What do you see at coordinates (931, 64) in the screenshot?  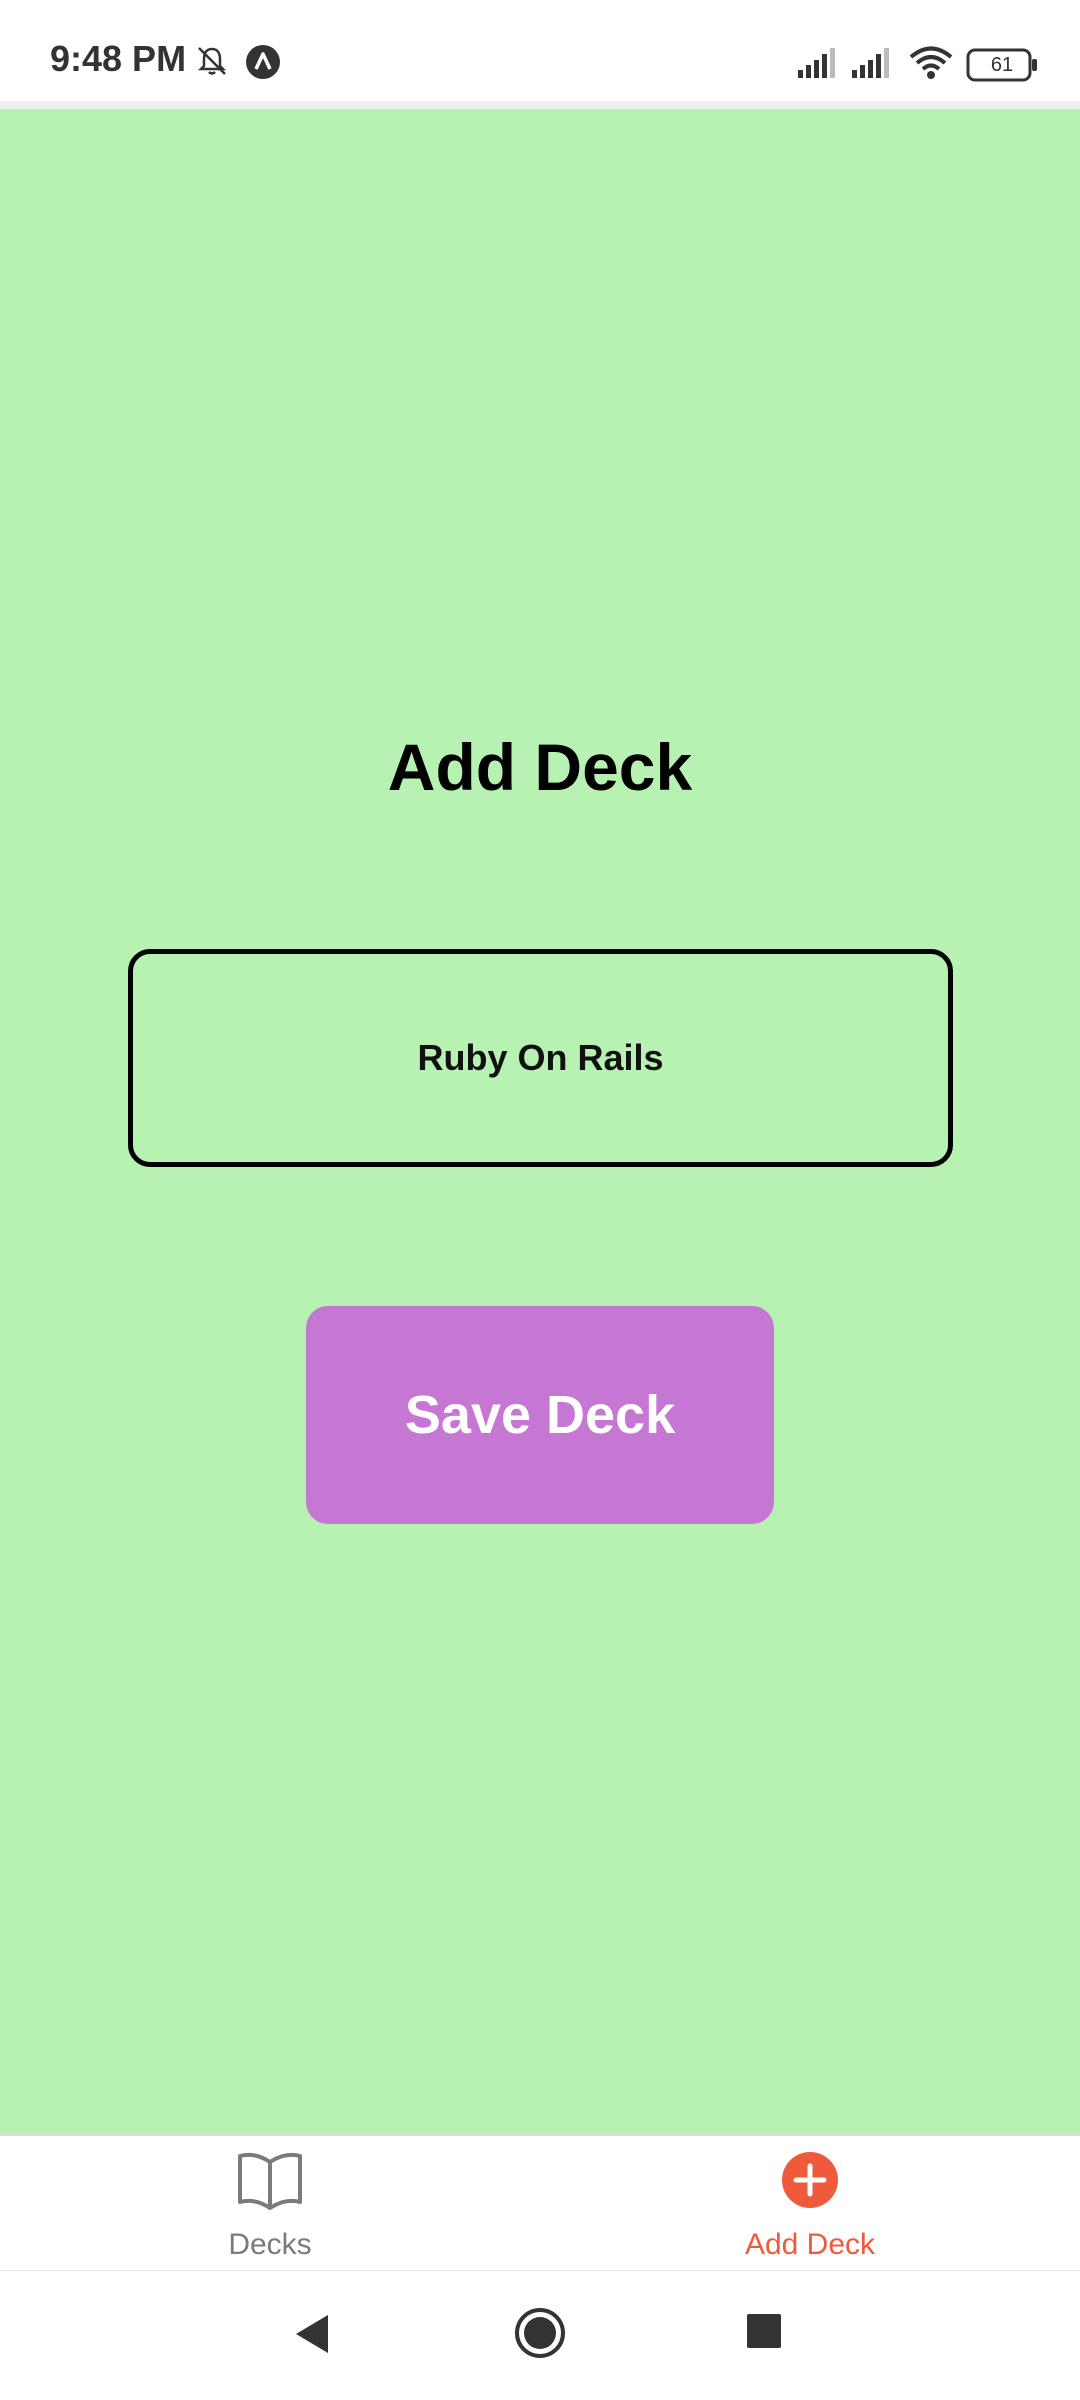 I see `wifi-icon` at bounding box center [931, 64].